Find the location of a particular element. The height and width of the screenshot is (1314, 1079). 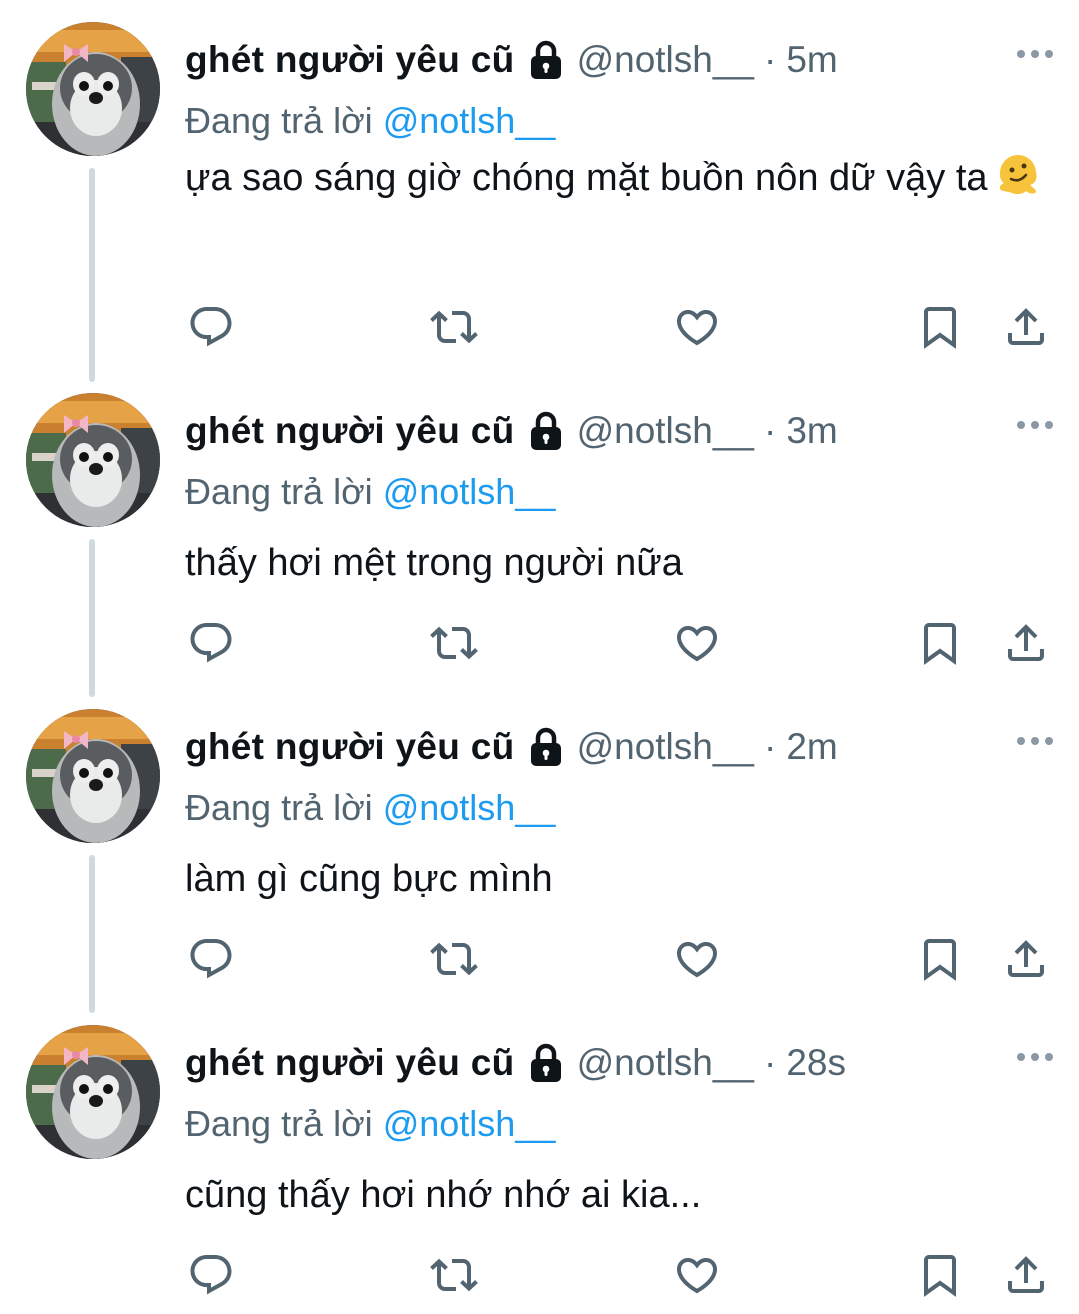

tweet-header: ghét người yêu cũ @notlsh__ · 3m is located at coordinates (511, 431).